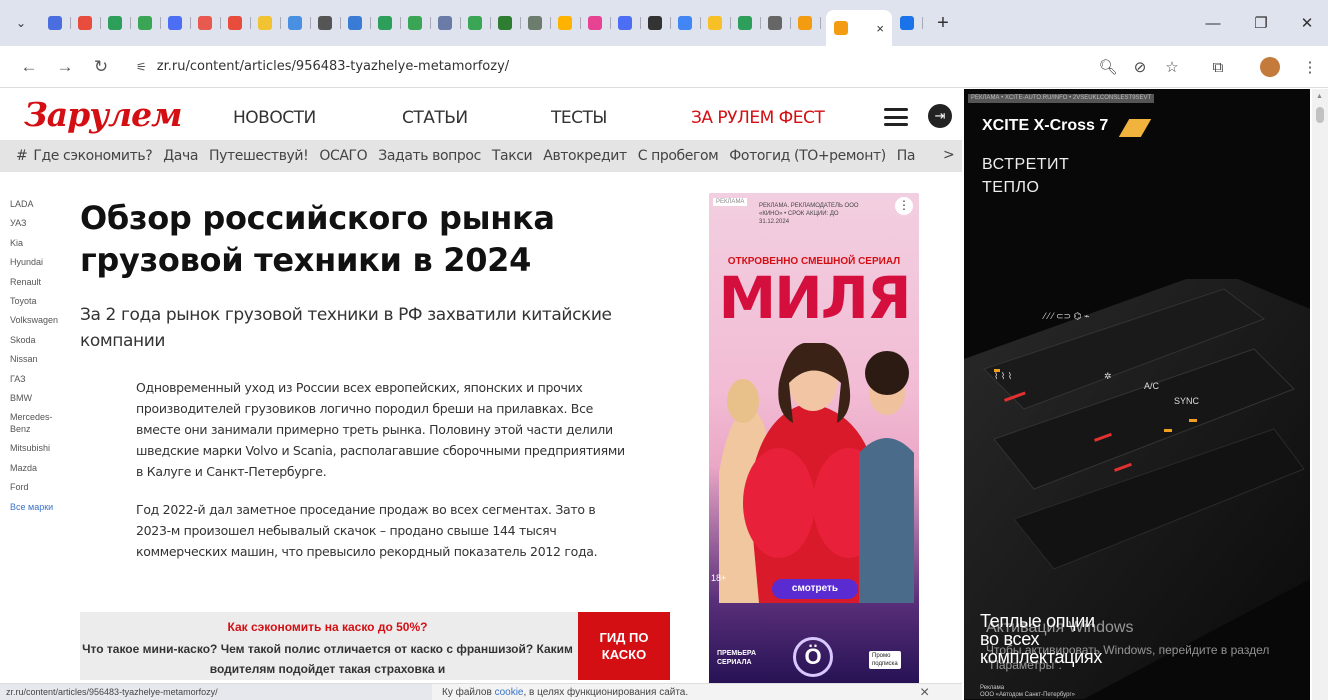 This screenshot has width=1328, height=700. I want to click on nav-tests: ТЕСТЫ, so click(579, 118).